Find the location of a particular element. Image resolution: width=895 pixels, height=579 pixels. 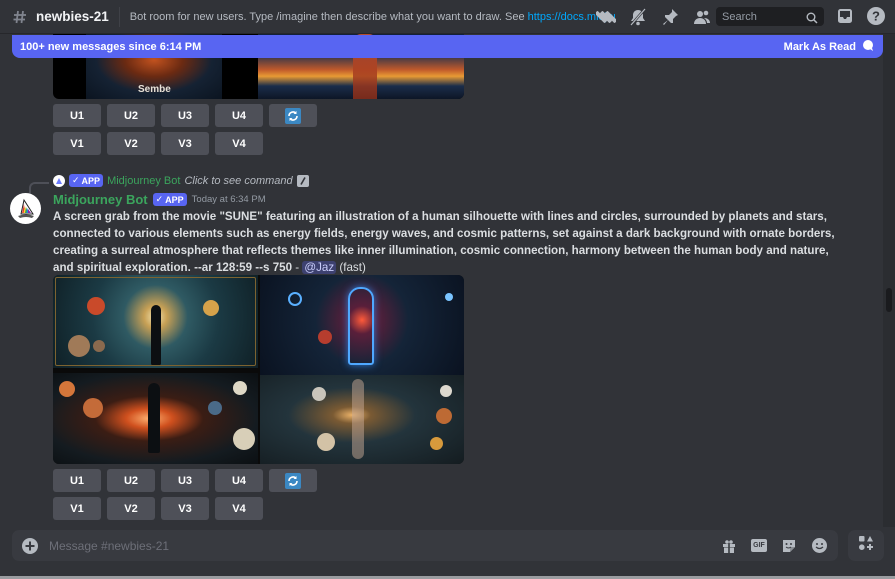

message-composer: GIF is located at coordinates (425, 545).